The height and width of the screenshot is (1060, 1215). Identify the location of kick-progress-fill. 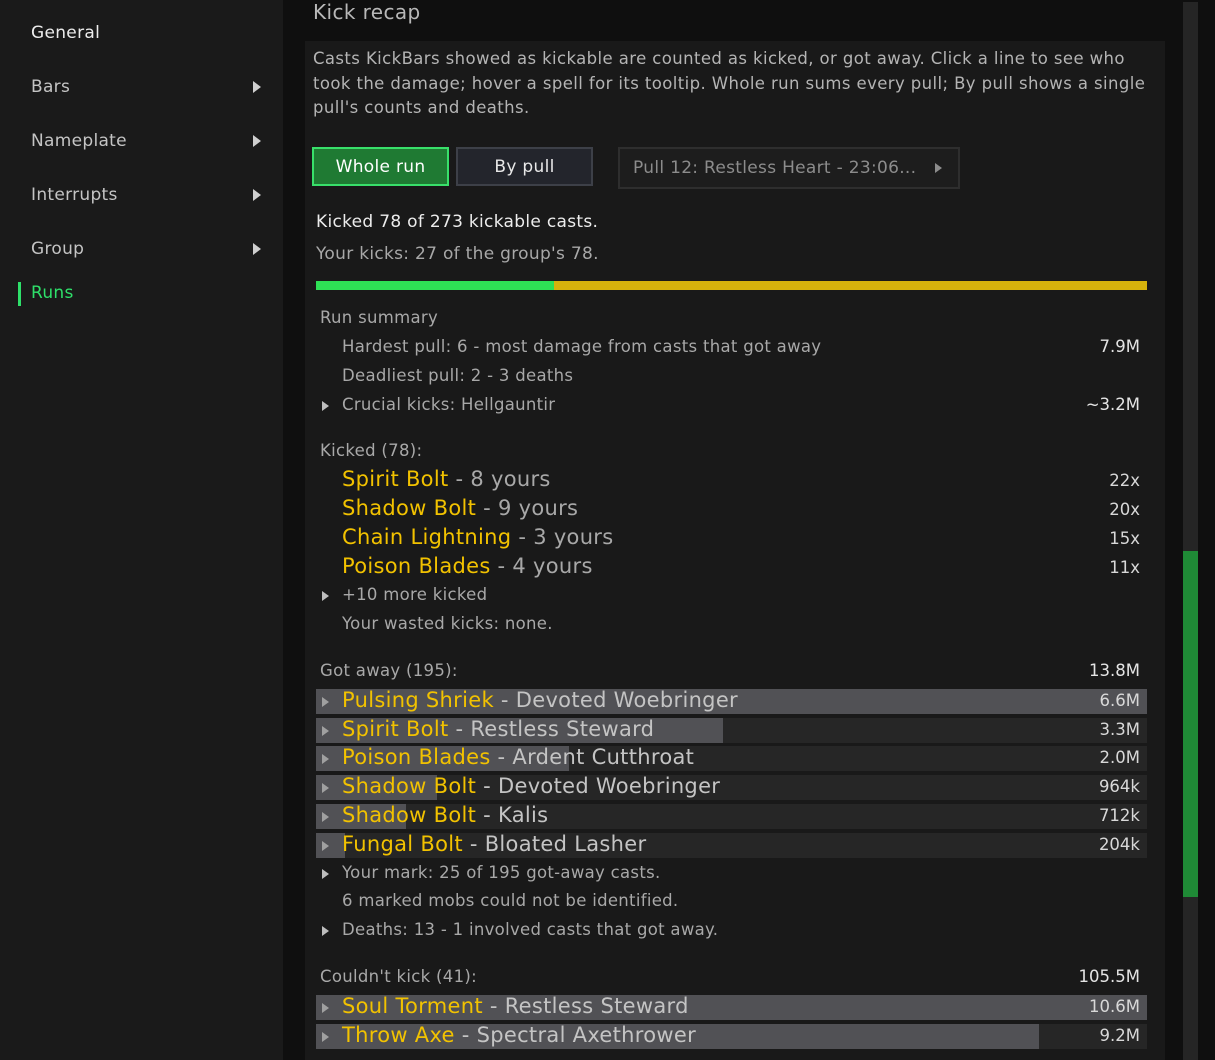
(435, 285).